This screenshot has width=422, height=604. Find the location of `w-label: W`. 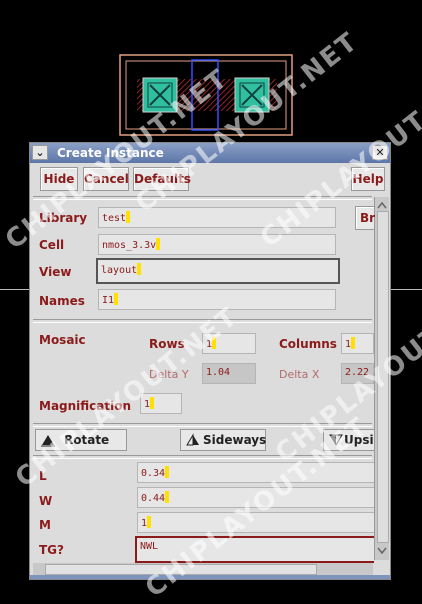

w-label: W is located at coordinates (46, 501).